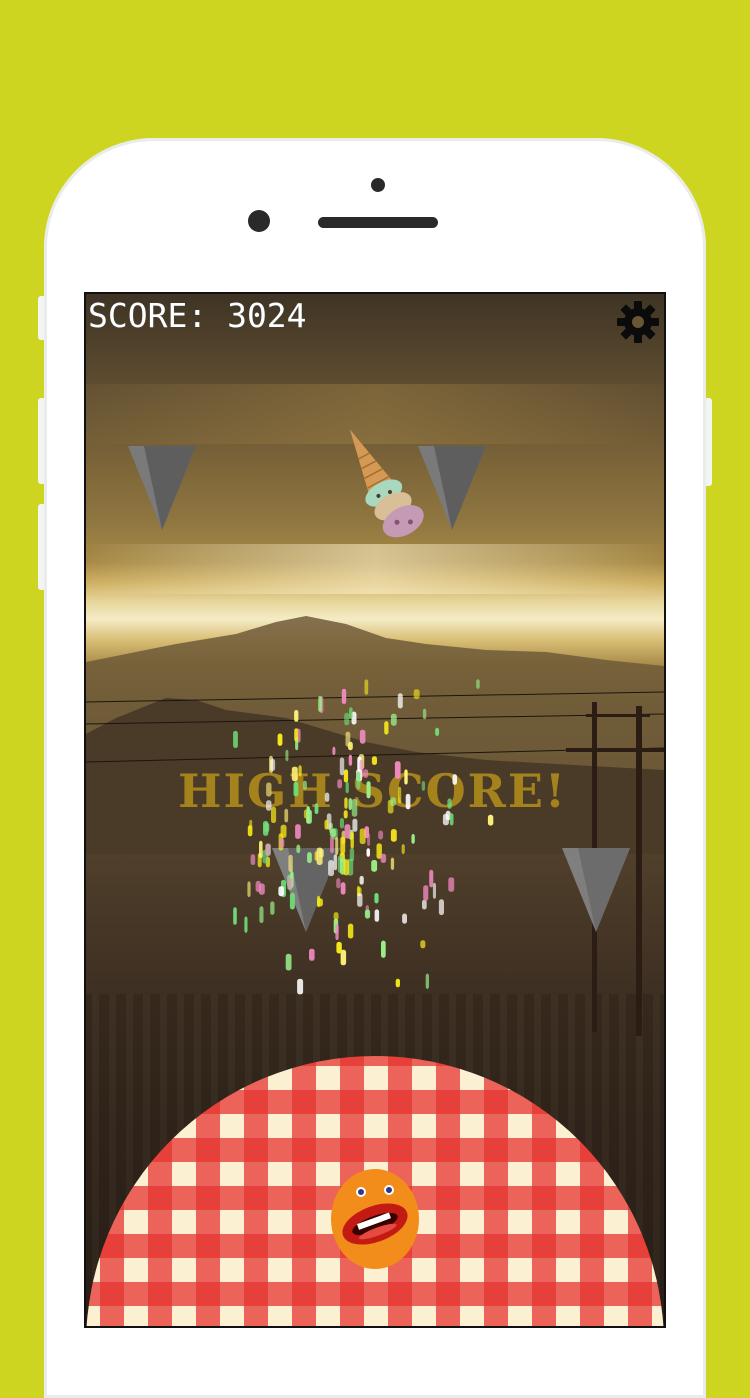  I want to click on high-score-banner: HIGH SCORE!, so click(373, 791).